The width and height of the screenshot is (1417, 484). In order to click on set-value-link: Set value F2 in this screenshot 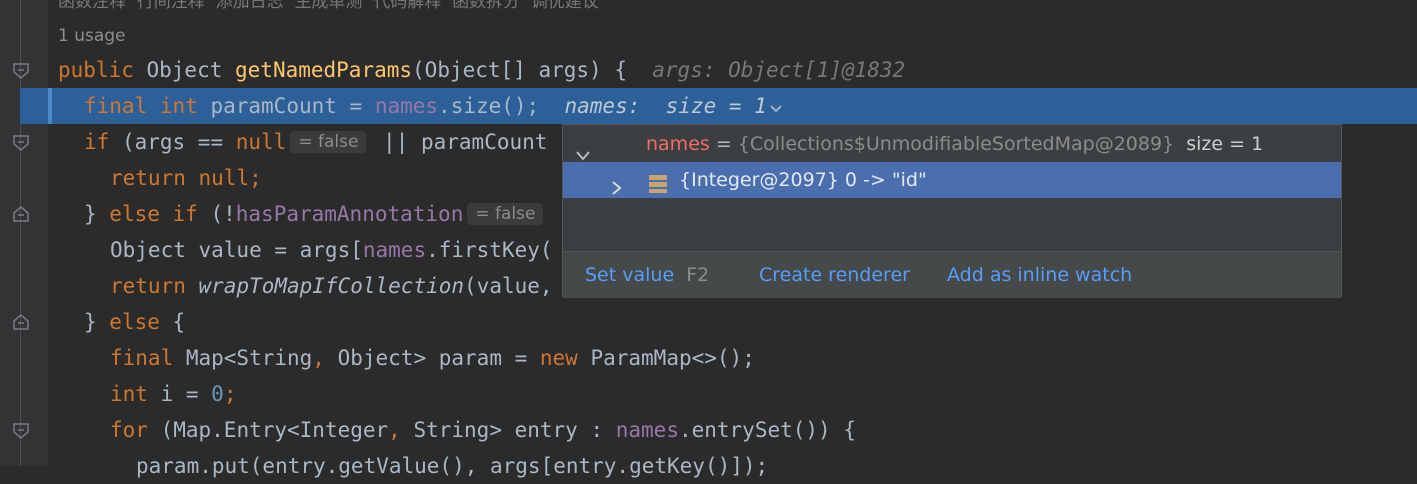, I will do `click(647, 275)`.